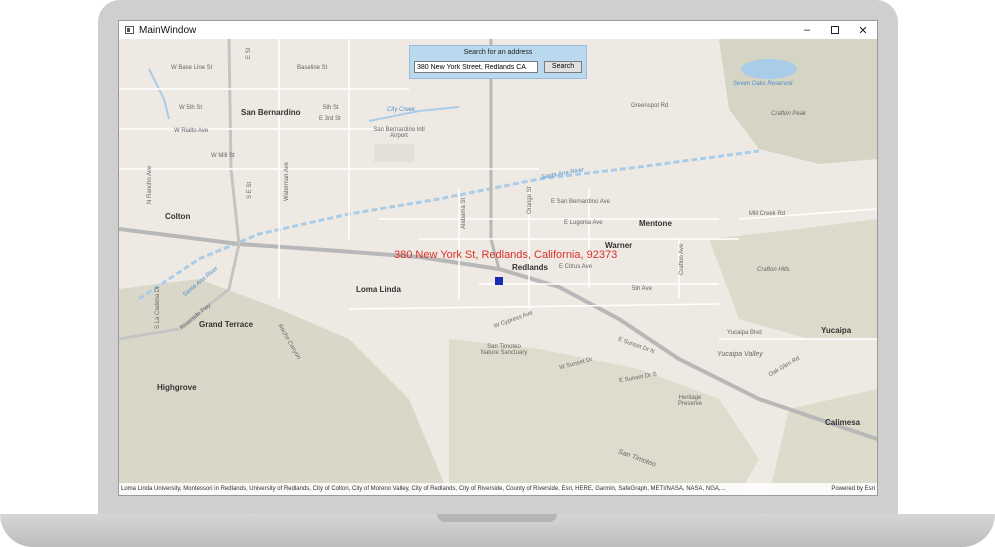  Describe the element at coordinates (497, 530) in the screenshot. I see `laptop-base` at that location.